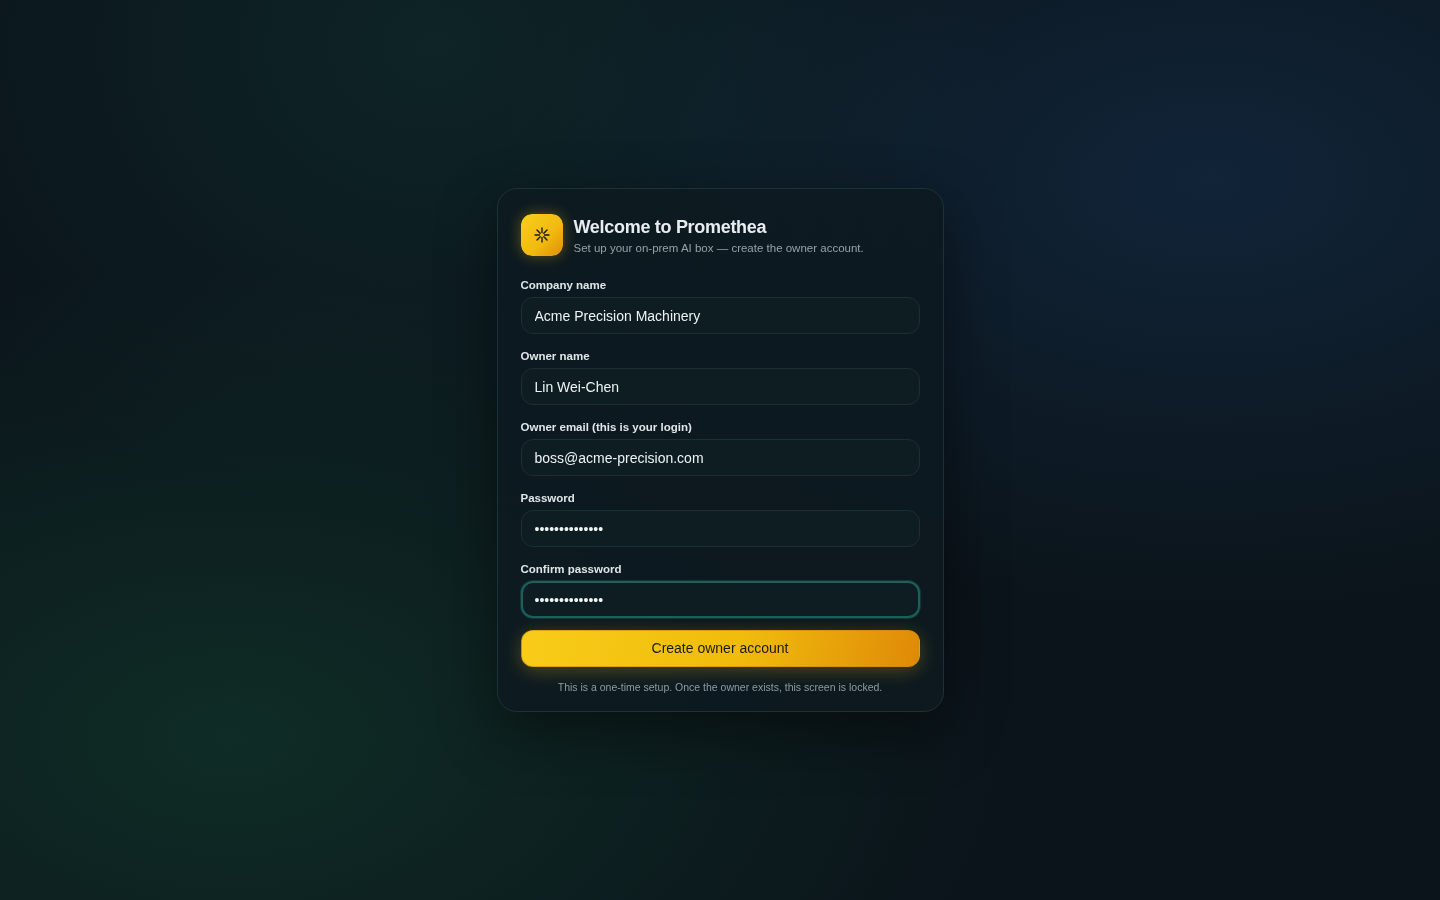 This screenshot has width=1440, height=900. I want to click on input-field: boss@acme-precision.com, so click(720, 457).